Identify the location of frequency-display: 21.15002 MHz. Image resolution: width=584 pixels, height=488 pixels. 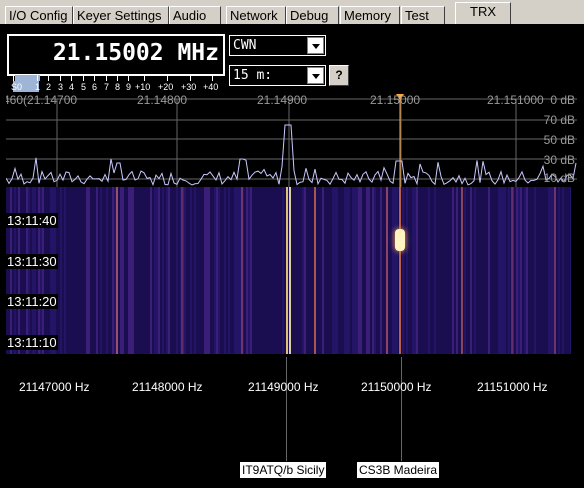
(116, 55).